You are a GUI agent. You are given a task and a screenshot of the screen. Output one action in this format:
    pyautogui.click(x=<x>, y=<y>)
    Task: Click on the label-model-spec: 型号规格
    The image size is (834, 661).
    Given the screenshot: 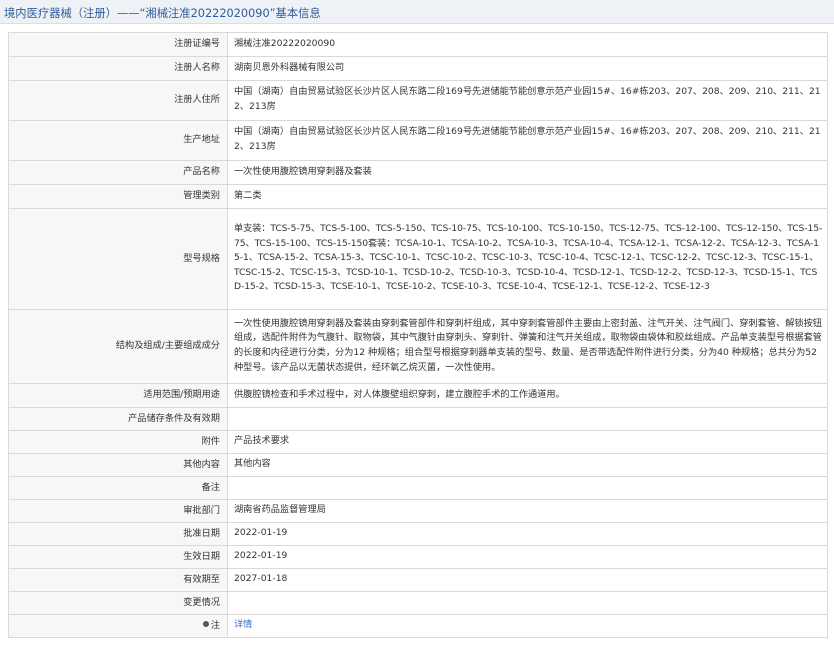 What is the action you would take?
    pyautogui.click(x=118, y=259)
    